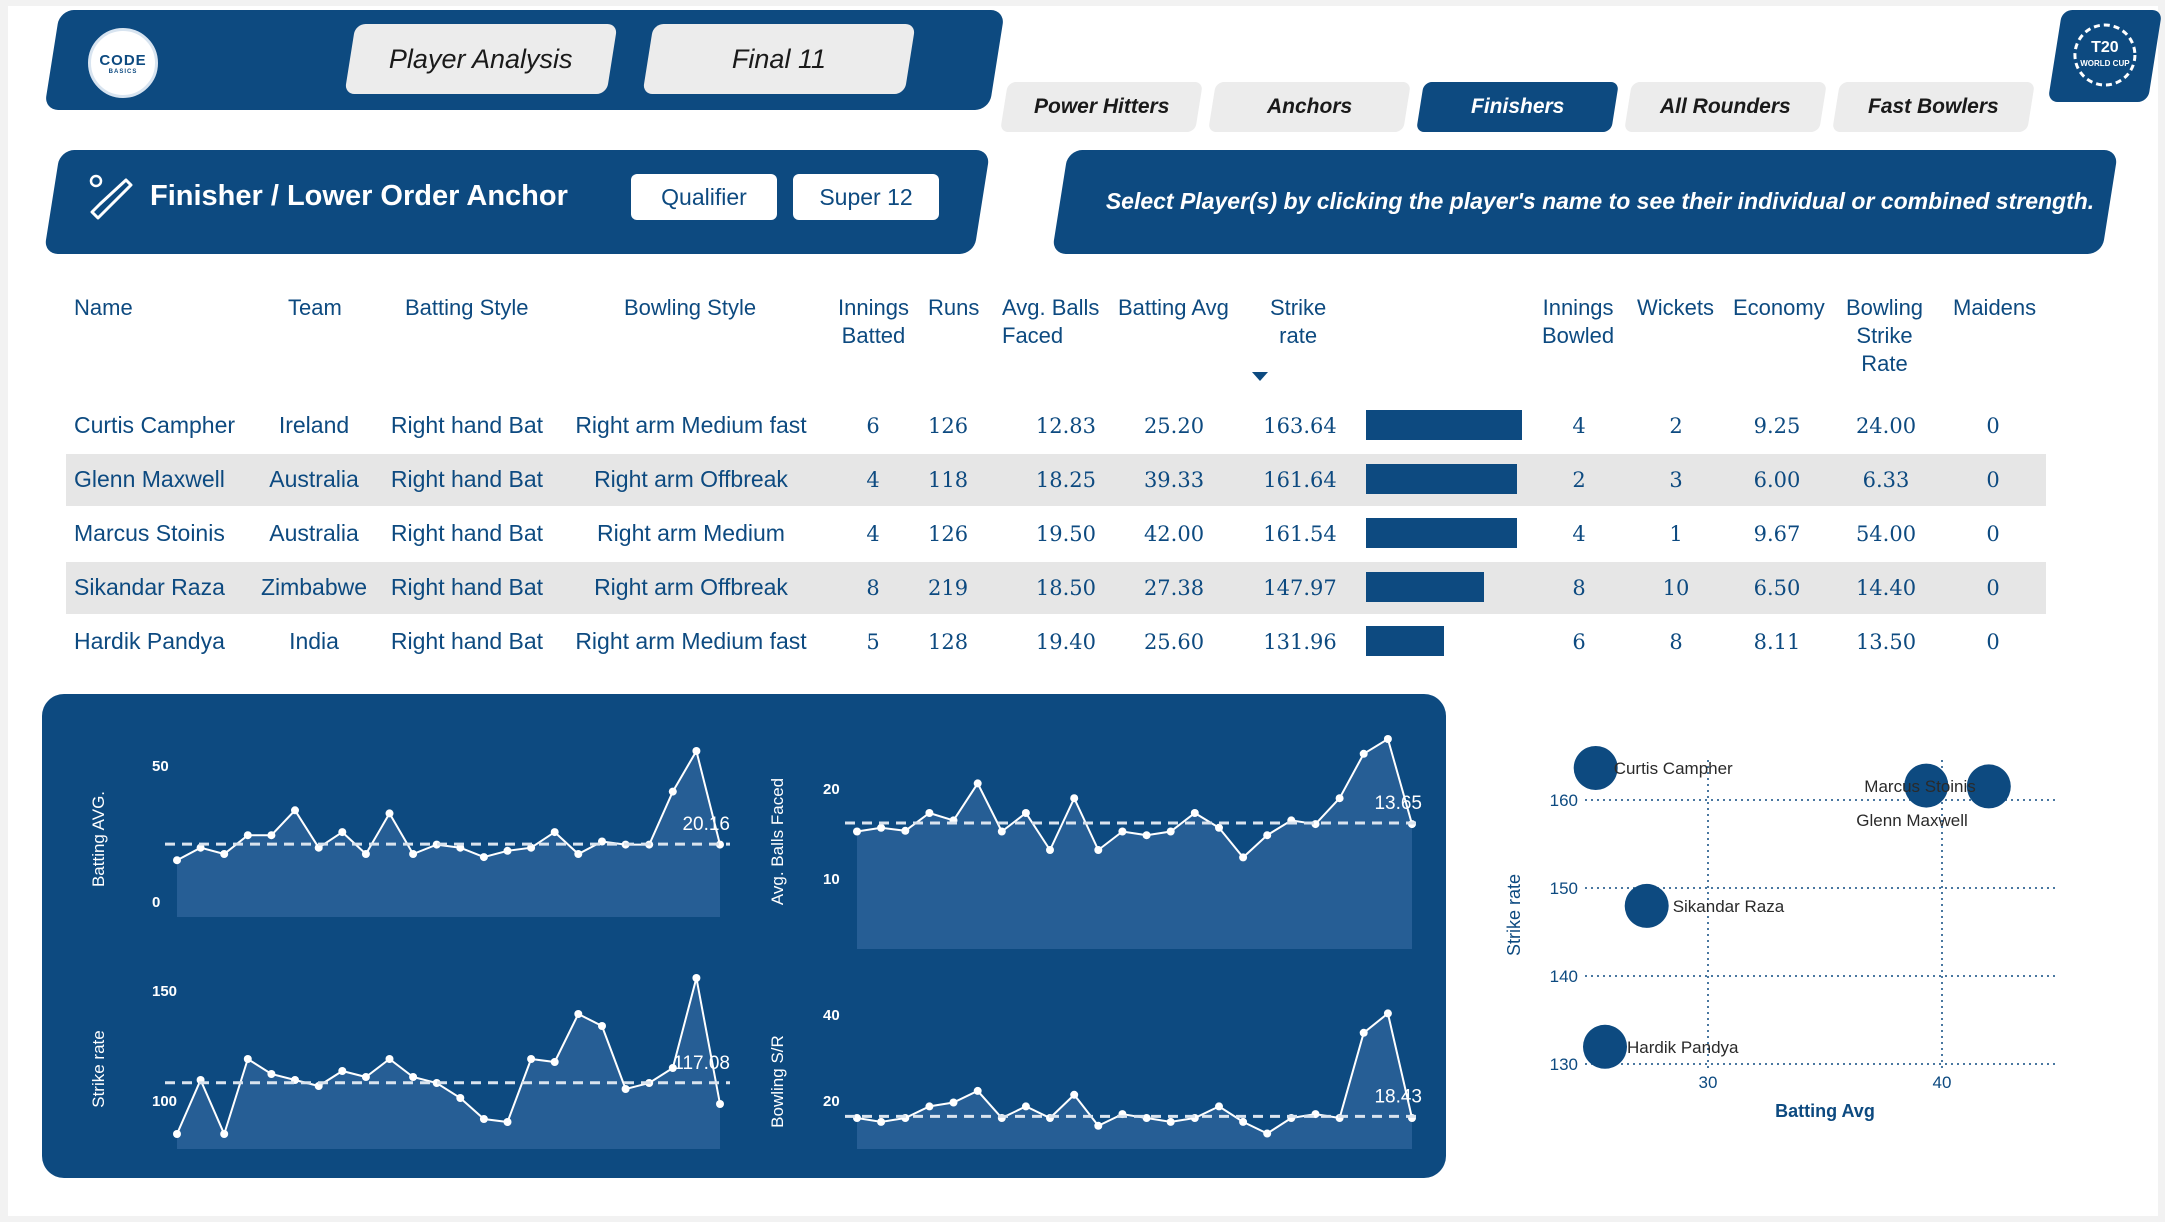 Image resolution: width=2165 pixels, height=1222 pixels. Describe the element at coordinates (779, 59) in the screenshot. I see `final-11-button: Final 11` at that location.